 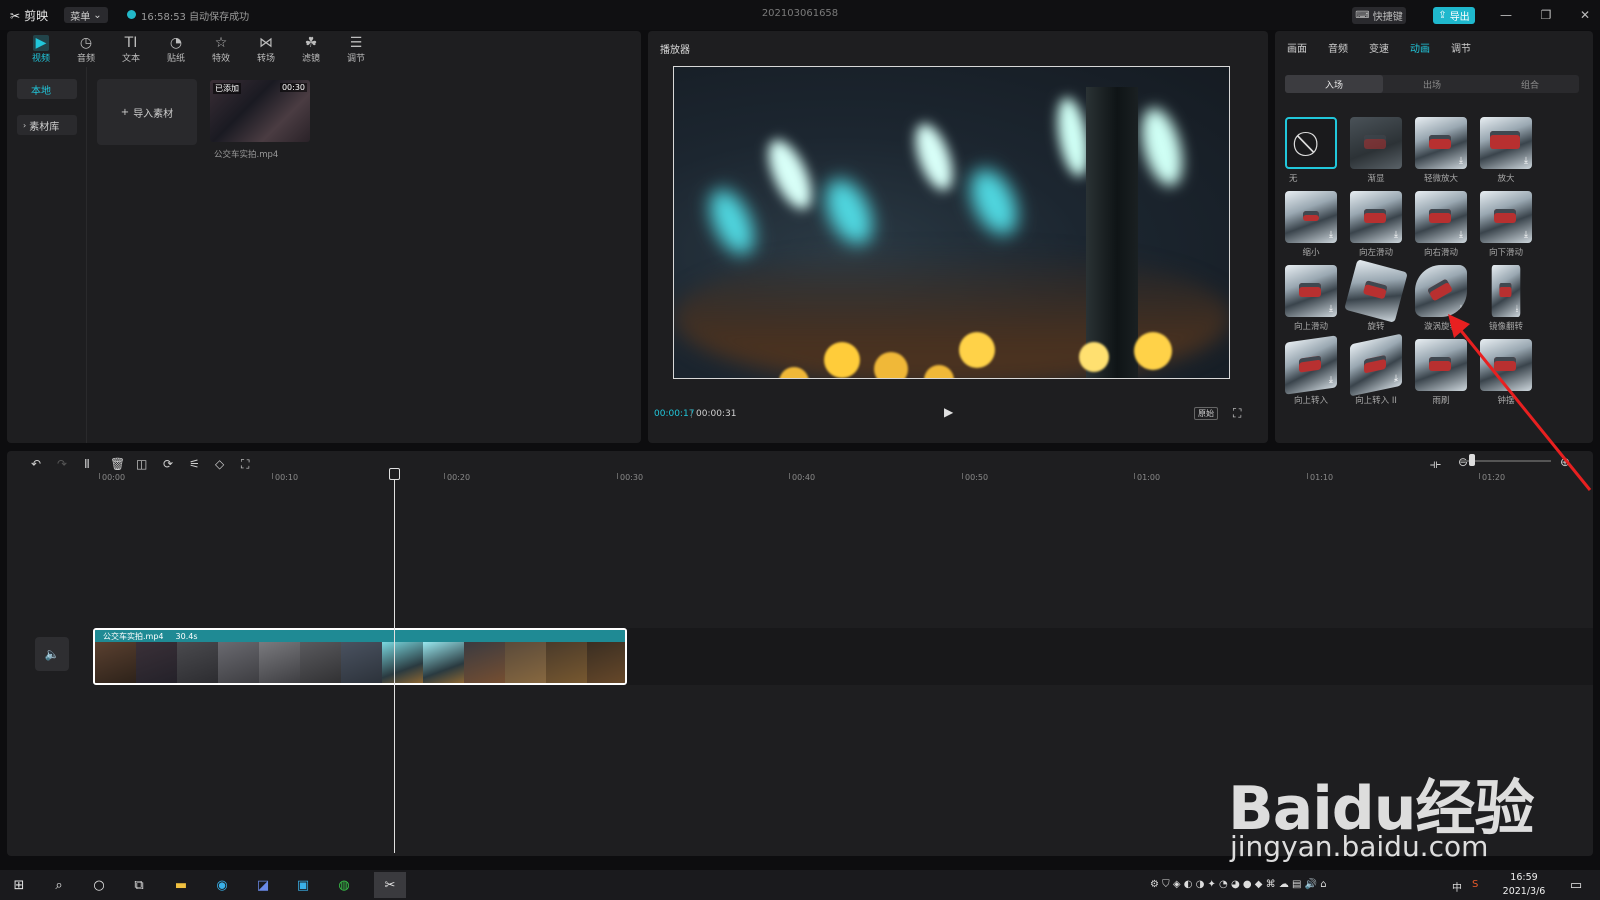 I want to click on tool-label: 调节, so click(x=355, y=58).